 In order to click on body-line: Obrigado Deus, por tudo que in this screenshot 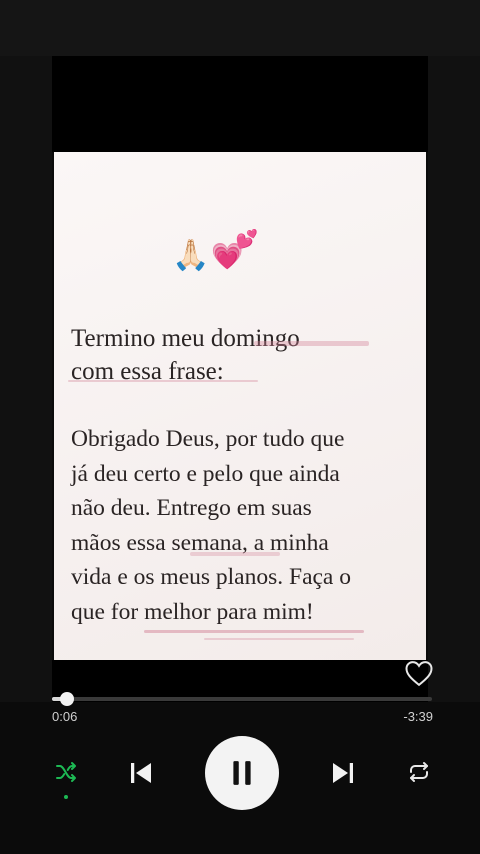, I will do `click(208, 439)`.